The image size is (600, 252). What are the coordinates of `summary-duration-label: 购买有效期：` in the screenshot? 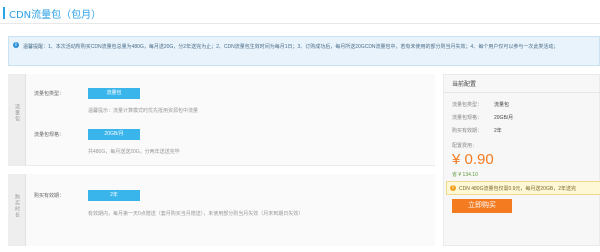 It's located at (467, 131).